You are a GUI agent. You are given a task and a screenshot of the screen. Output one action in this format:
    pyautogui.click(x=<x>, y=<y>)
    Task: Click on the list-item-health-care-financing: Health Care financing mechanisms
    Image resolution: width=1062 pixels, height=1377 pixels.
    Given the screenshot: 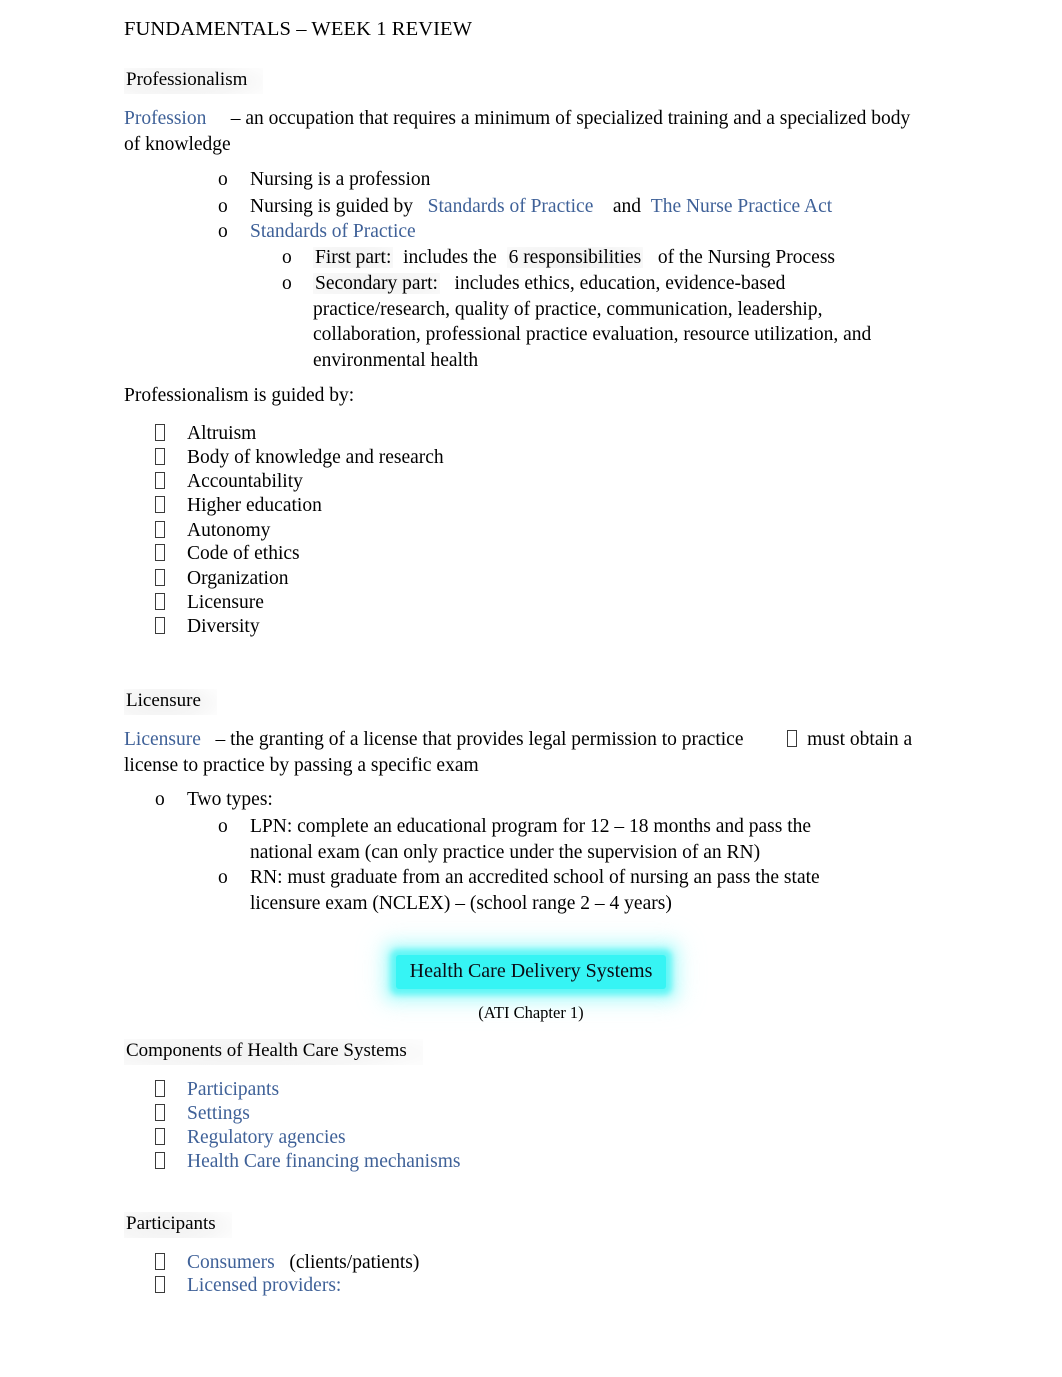 What is the action you would take?
    pyautogui.click(x=324, y=1161)
    